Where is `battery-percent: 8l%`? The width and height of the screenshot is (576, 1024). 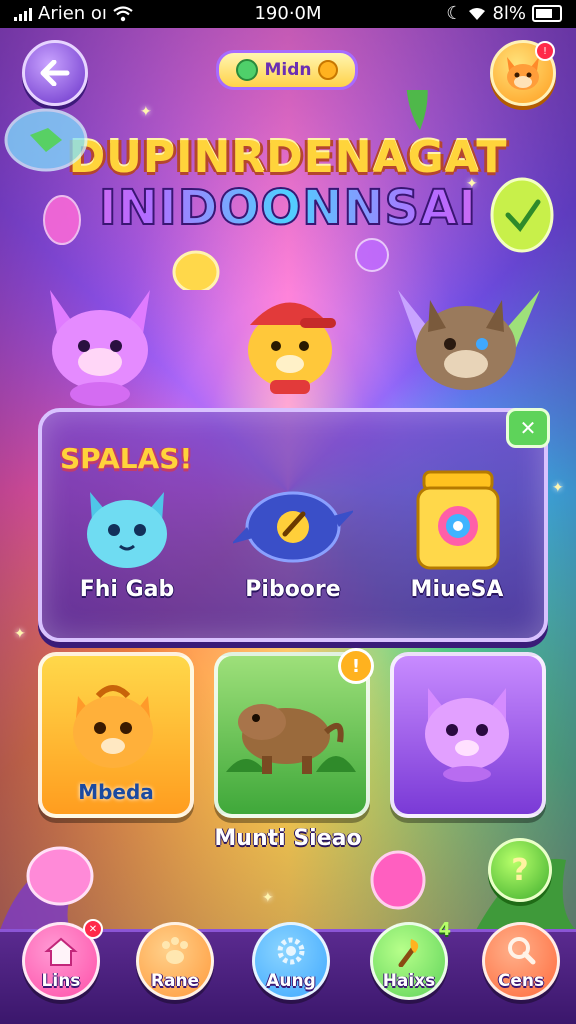 battery-percent: 8l% is located at coordinates (509, 13).